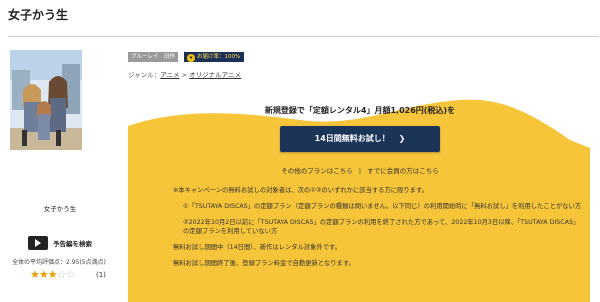 This screenshot has height=302, width=600. I want to click on delivery-star-icon: ★, so click(191, 58).